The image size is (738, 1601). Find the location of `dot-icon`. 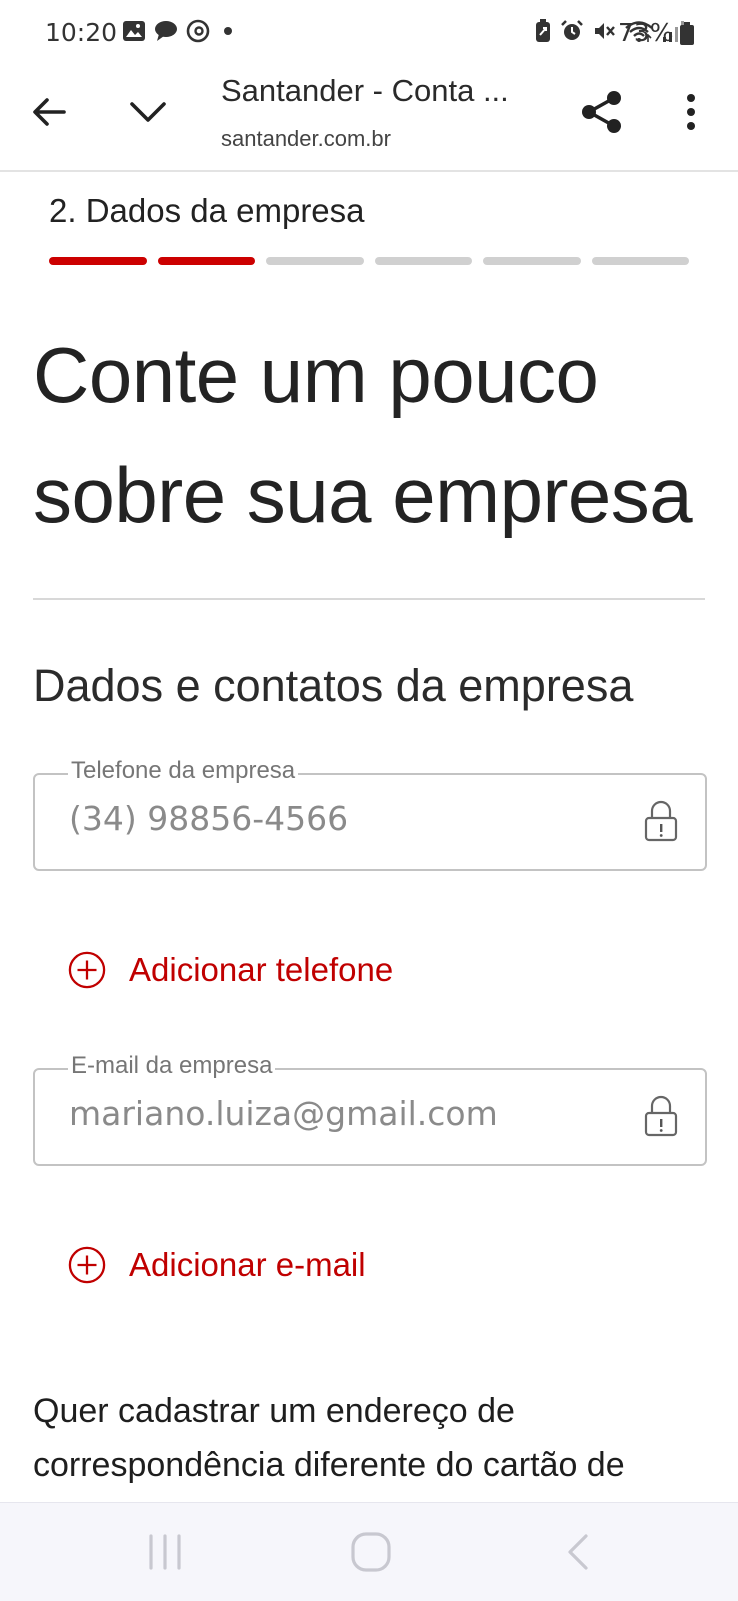

dot-icon is located at coordinates (228, 33).